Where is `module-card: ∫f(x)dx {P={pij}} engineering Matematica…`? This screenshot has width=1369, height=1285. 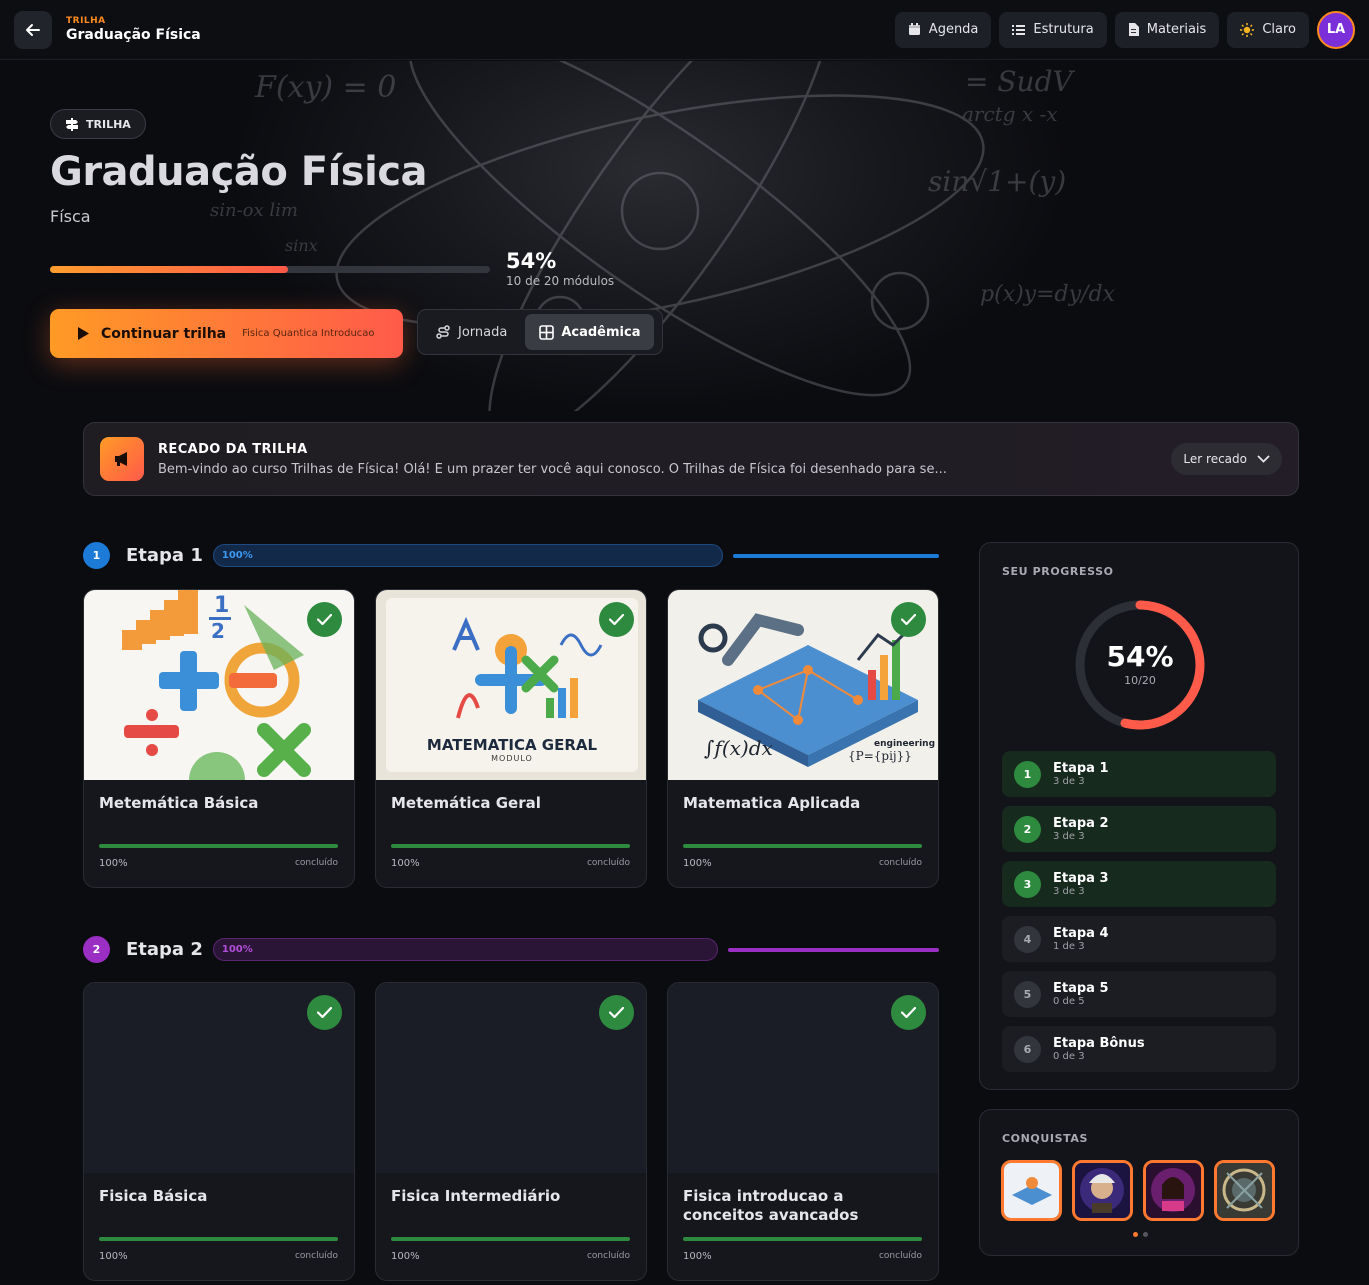 module-card: ∫f(x)dx {P={pij}} engineering Matematica… is located at coordinates (803, 738).